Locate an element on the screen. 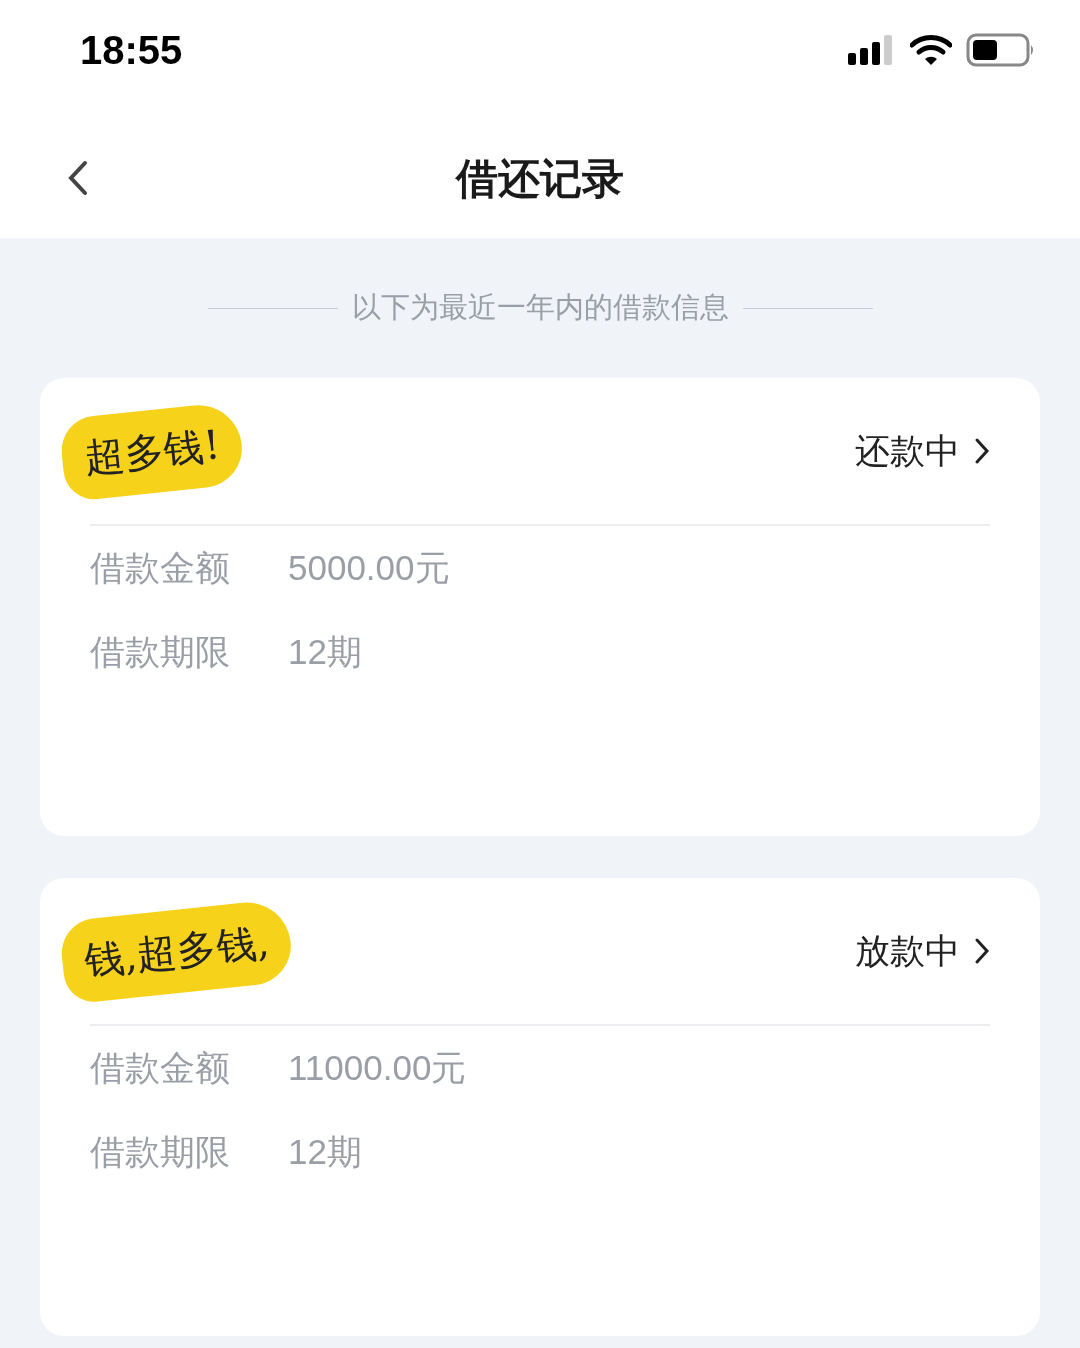  page-title: 借还记录 is located at coordinates (540, 179).